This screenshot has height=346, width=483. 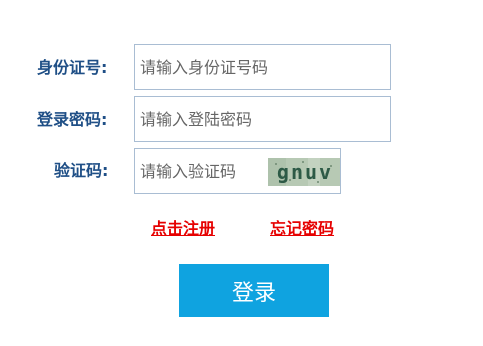 What do you see at coordinates (199, 171) in the screenshot?
I see `captcha-input` at bounding box center [199, 171].